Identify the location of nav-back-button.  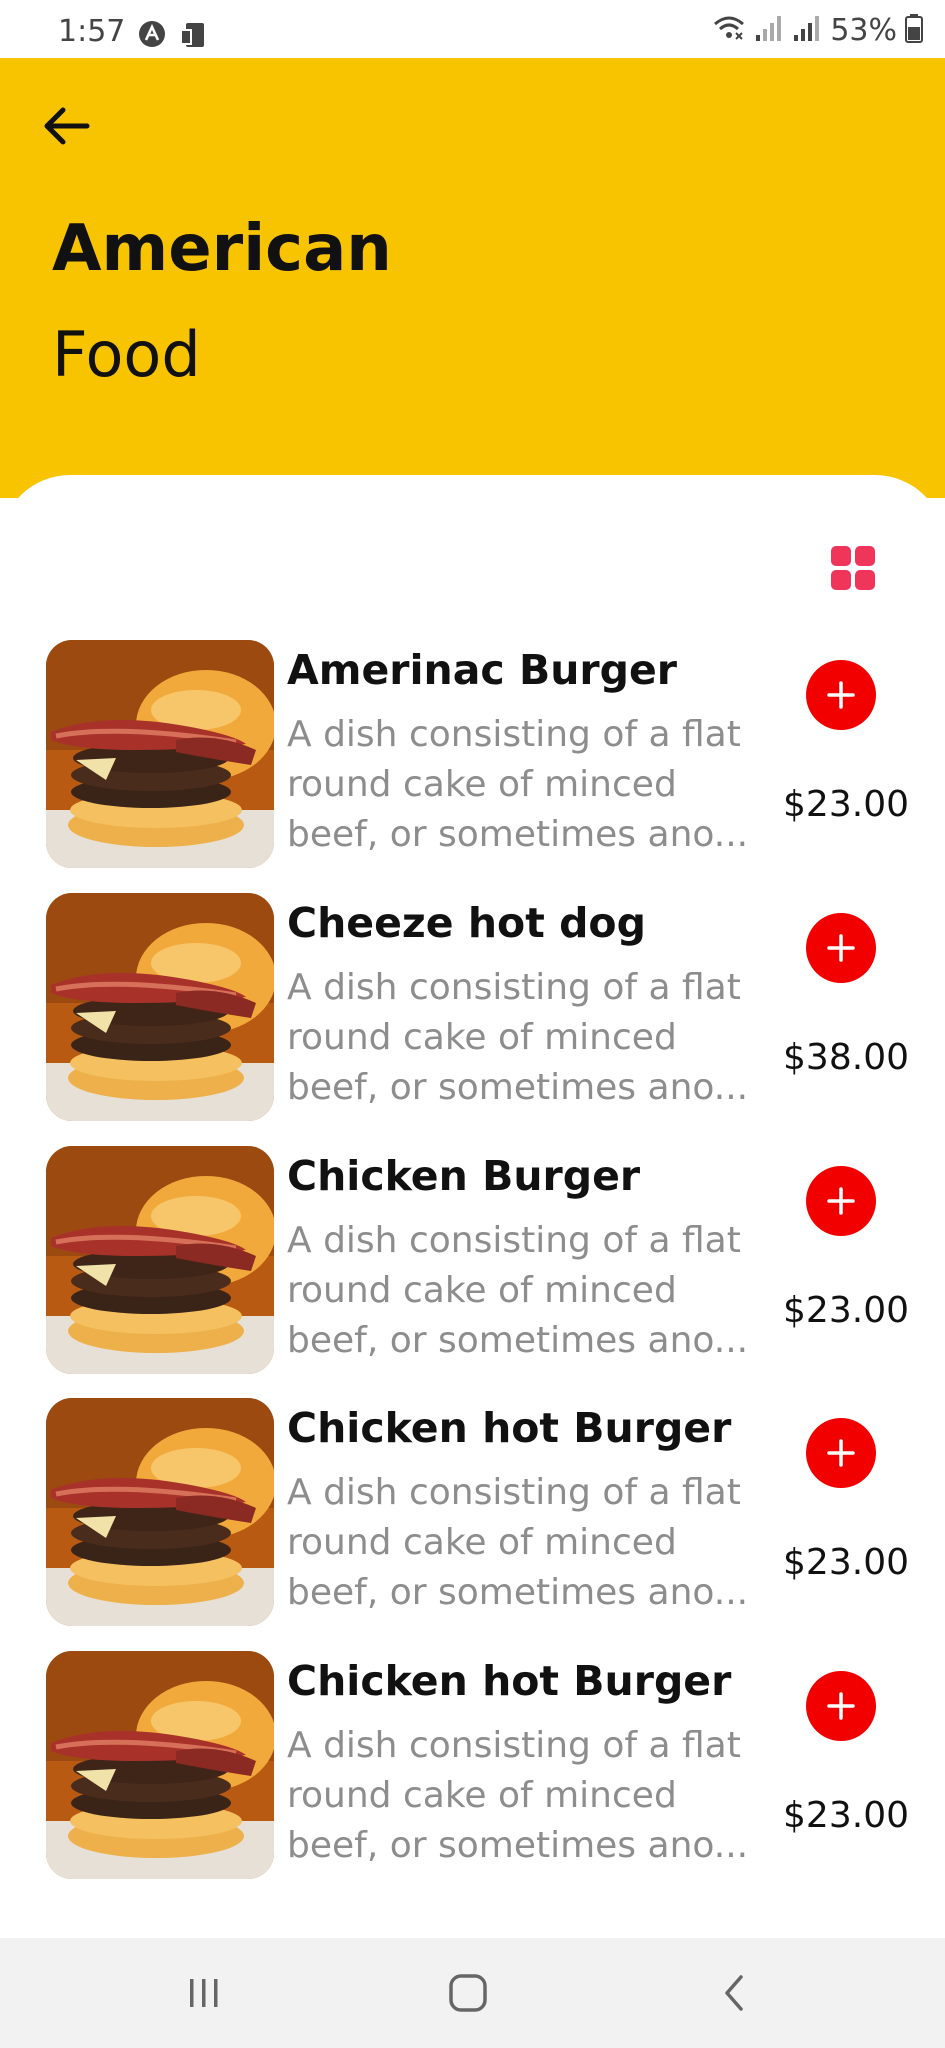
(734, 1993).